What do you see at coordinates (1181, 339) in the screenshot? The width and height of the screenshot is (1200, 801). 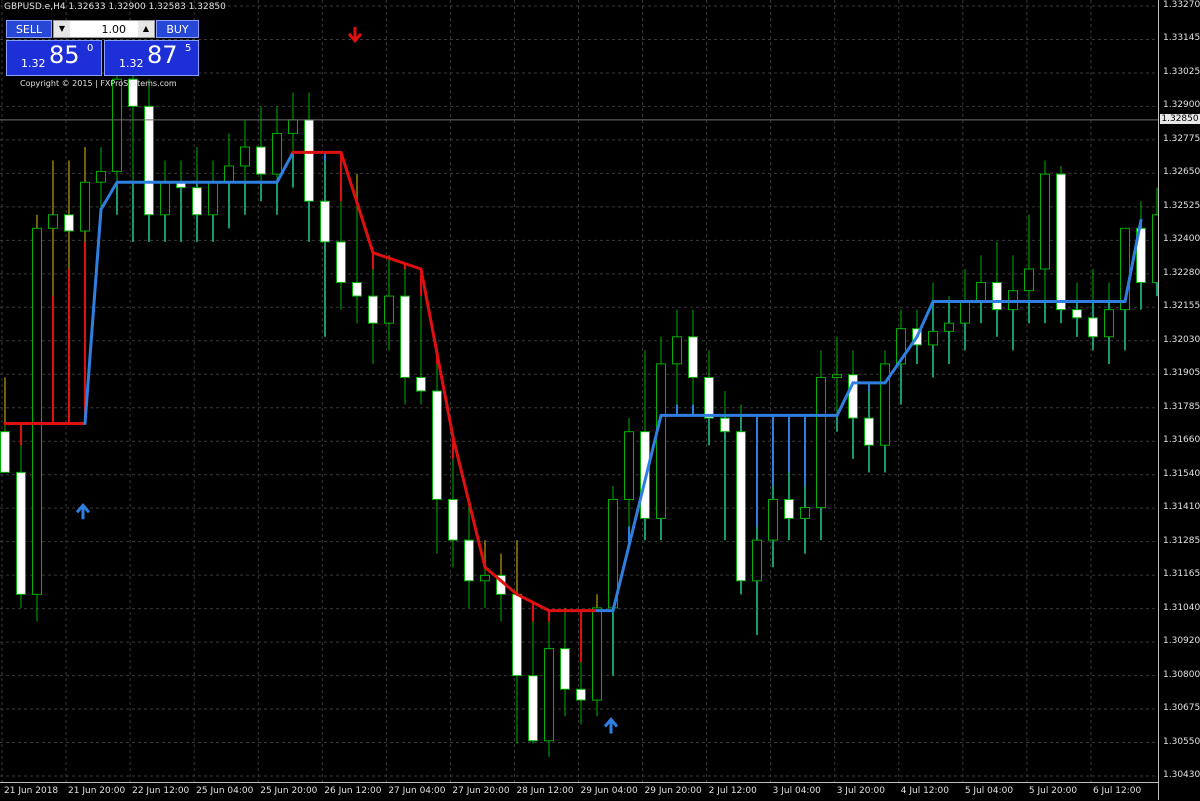 I see `price-axis-label: 1.32030` at bounding box center [1181, 339].